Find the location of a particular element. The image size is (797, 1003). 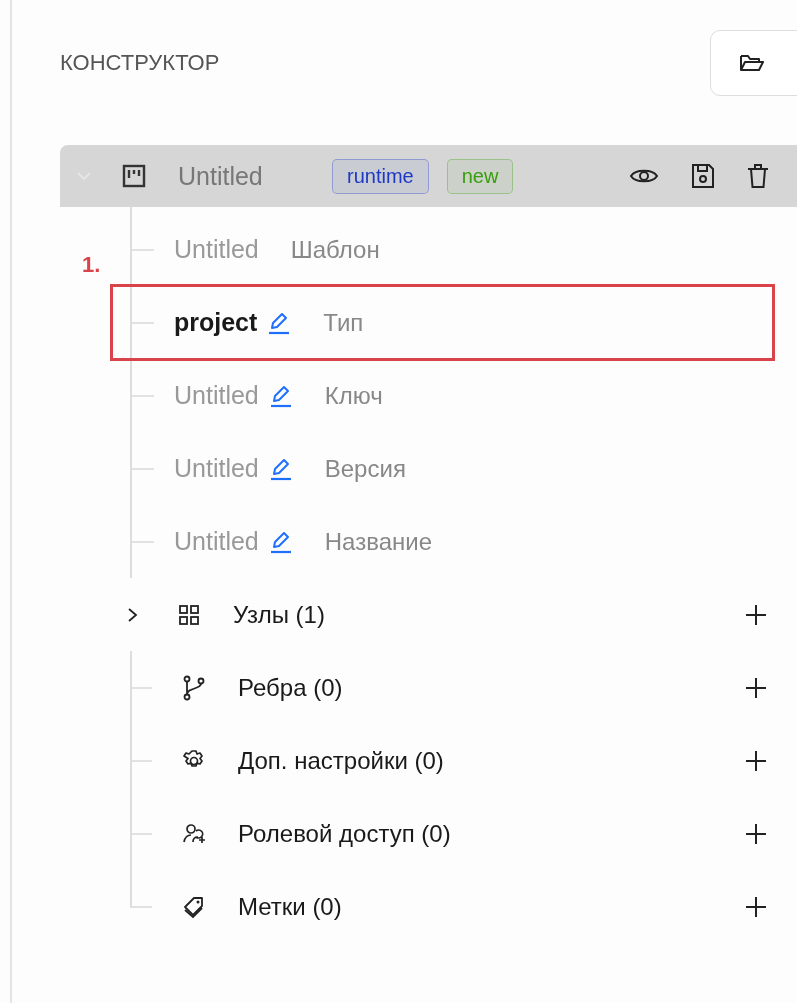

save-icon is located at coordinates (703, 176).